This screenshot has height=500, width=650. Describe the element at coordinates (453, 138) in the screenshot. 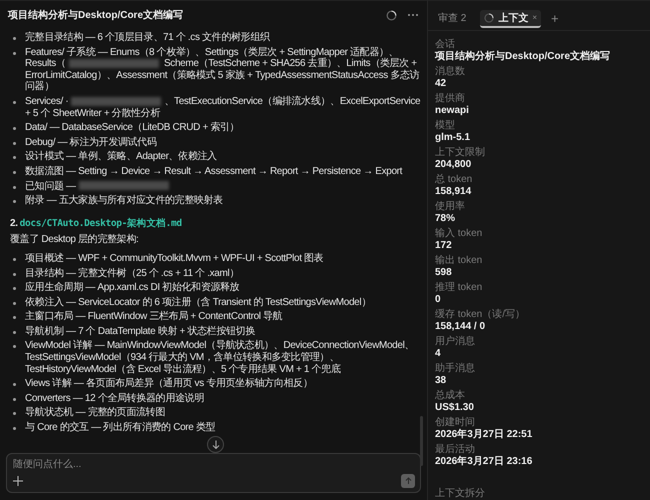

I see `field-value: glm-5.1` at that location.